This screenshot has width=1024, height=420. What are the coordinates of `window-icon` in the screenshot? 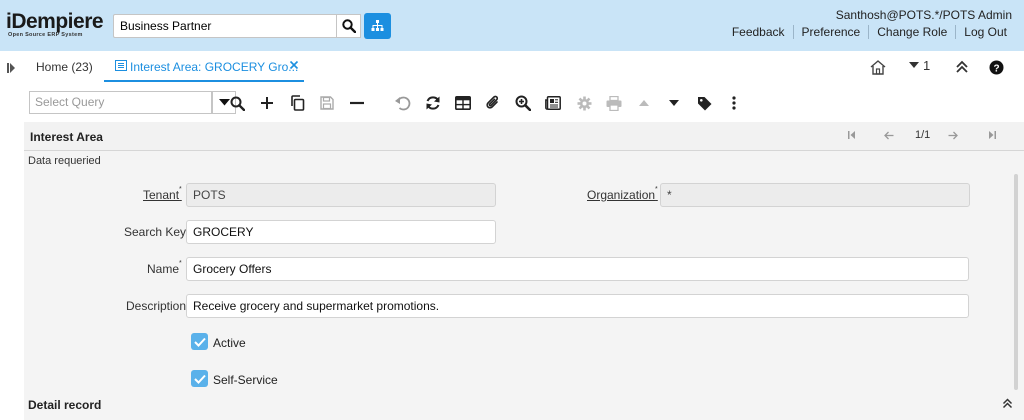 It's located at (121, 65).